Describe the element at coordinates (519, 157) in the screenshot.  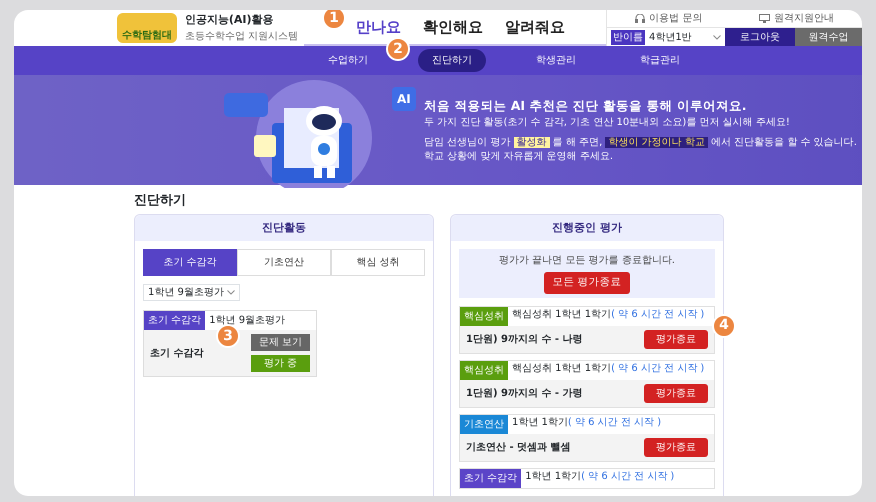
I see `hero-description: 학교 상황에 맞게 자유롭게 운영해 주세요.` at that location.